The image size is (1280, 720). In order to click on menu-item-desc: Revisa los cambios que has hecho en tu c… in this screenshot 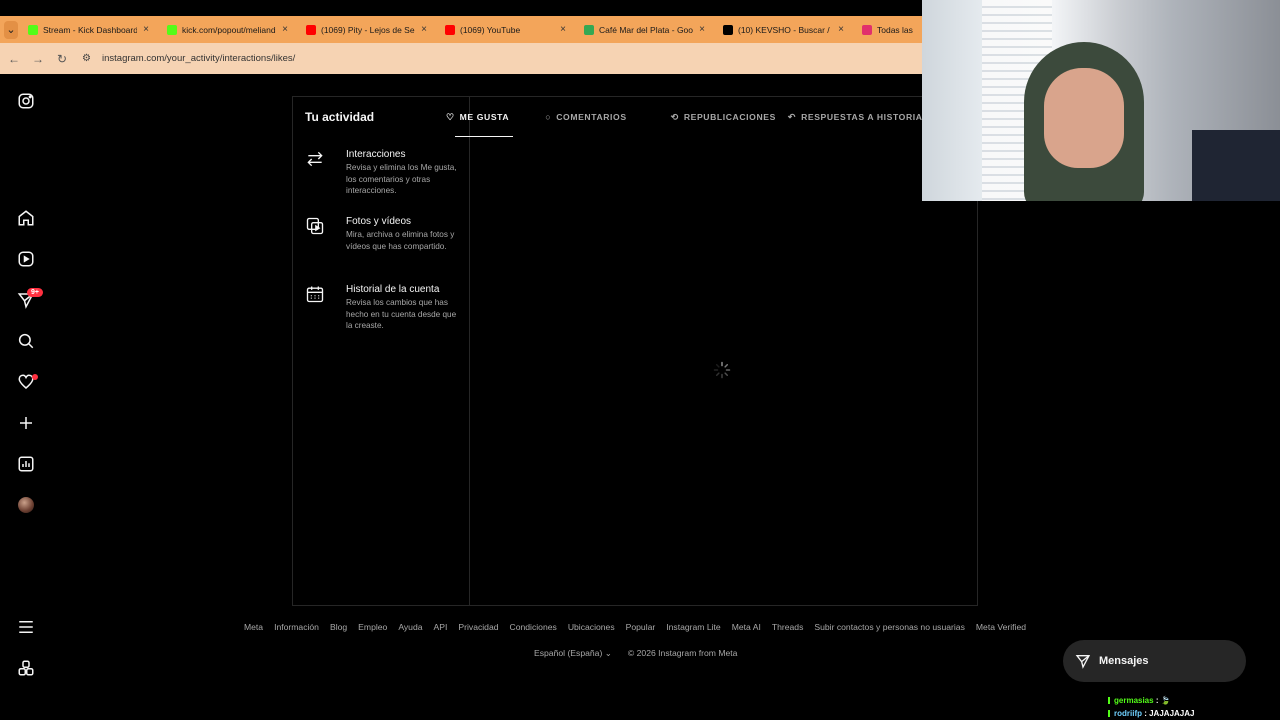, I will do `click(401, 314)`.